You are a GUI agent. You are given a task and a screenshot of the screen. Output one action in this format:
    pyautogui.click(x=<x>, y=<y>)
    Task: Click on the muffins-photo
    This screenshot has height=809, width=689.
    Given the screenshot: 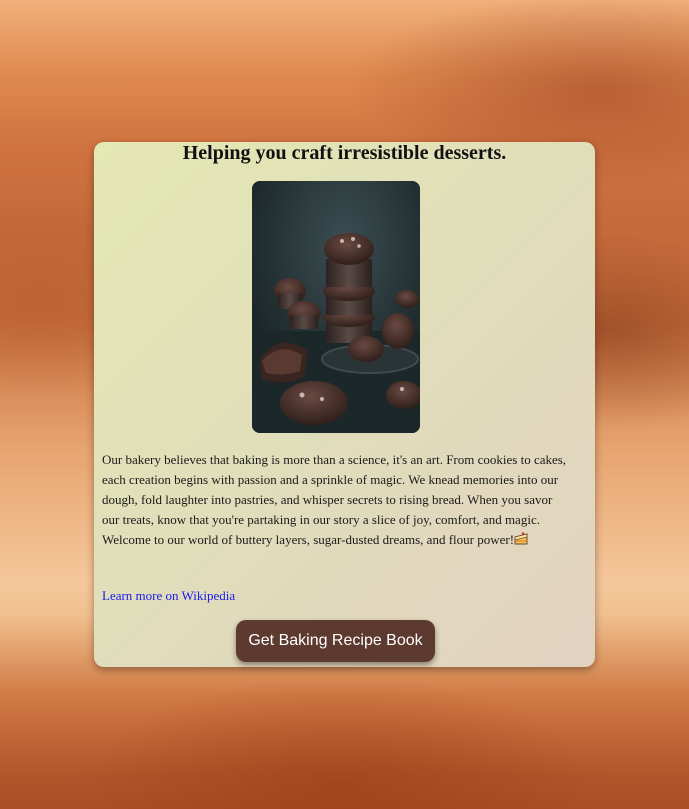 What is the action you would take?
    pyautogui.click(x=336, y=307)
    